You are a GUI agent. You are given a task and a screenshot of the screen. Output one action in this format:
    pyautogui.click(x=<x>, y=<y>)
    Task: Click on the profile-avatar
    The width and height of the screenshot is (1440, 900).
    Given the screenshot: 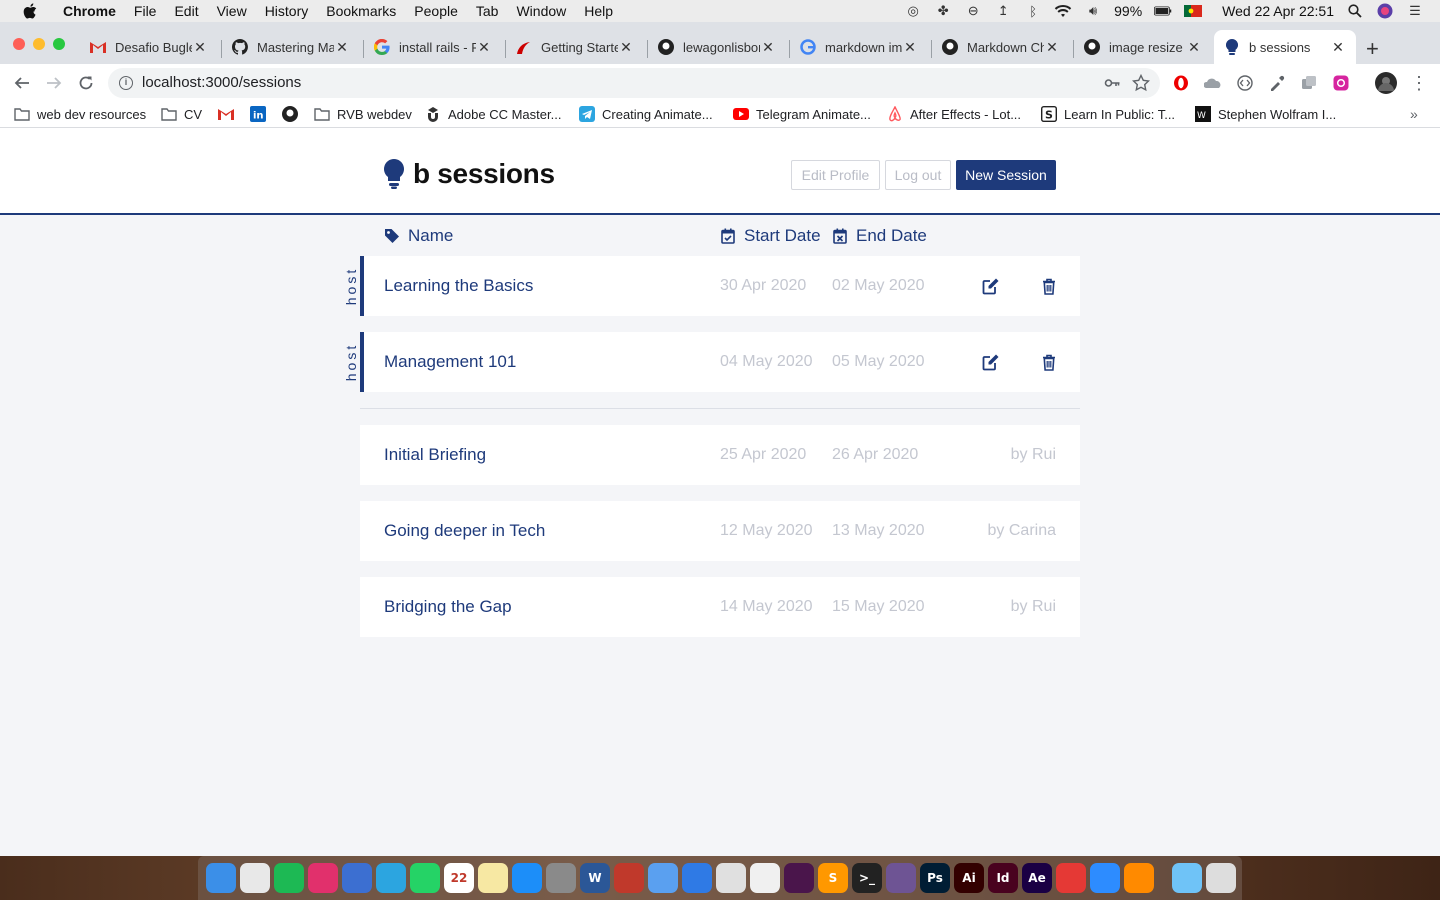 What is the action you would take?
    pyautogui.click(x=1386, y=83)
    